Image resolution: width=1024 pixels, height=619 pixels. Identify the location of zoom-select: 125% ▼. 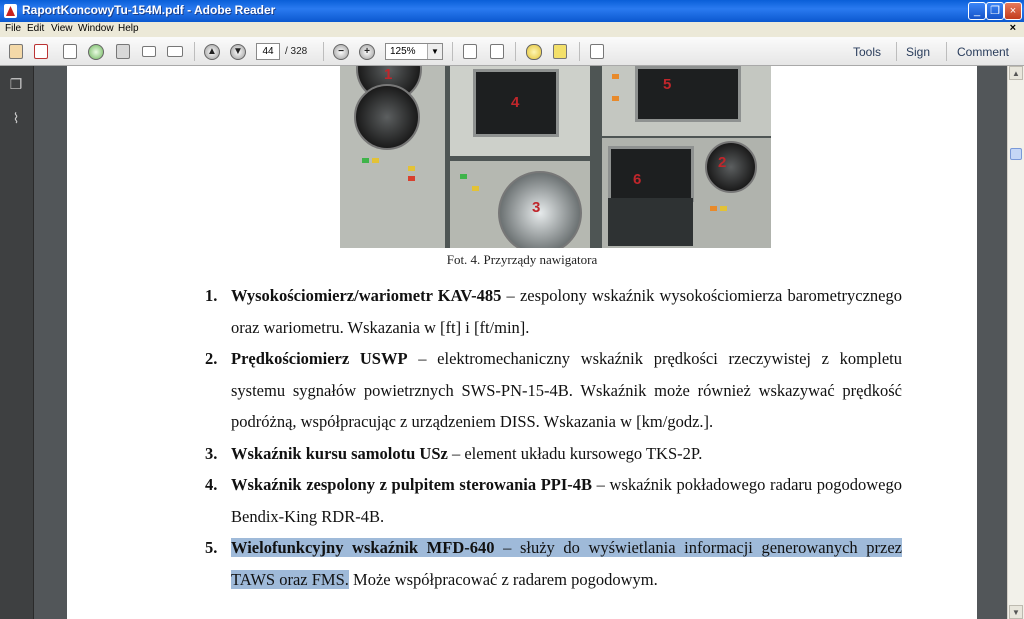
(414, 51).